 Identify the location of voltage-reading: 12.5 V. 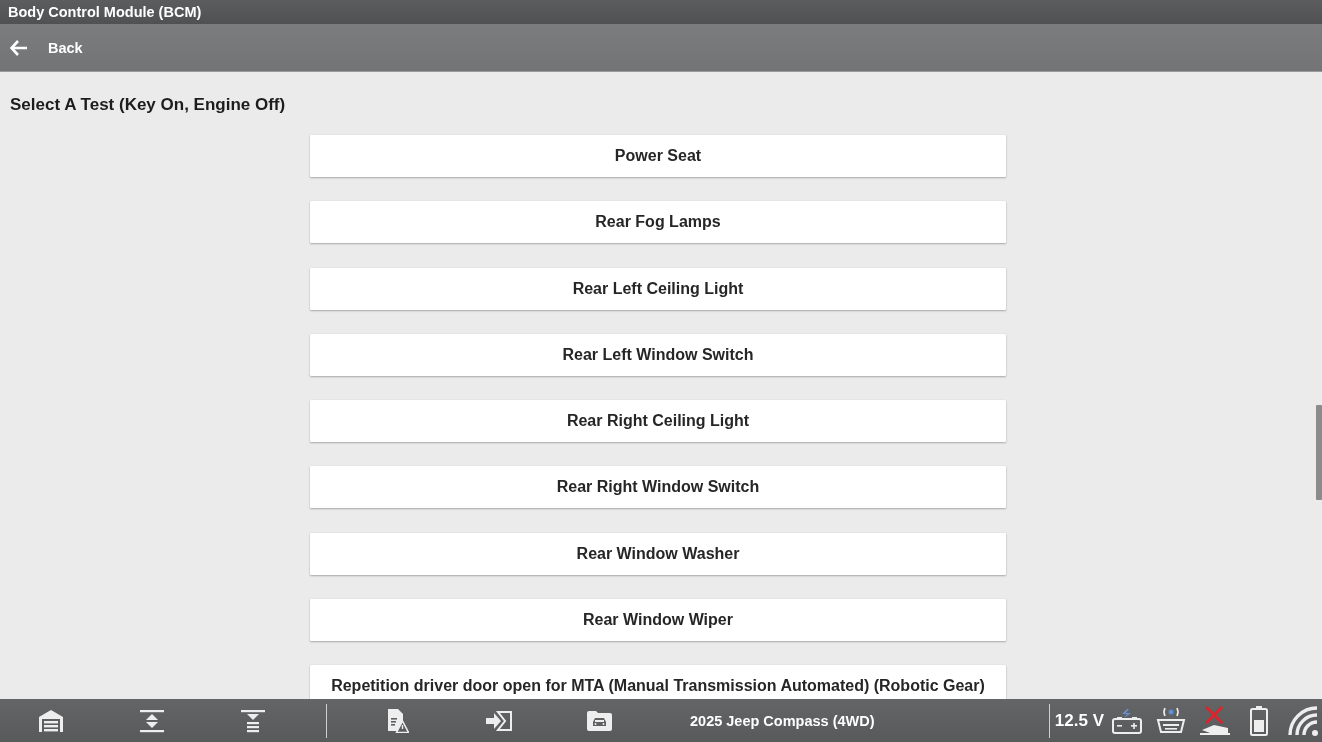
(1079, 720).